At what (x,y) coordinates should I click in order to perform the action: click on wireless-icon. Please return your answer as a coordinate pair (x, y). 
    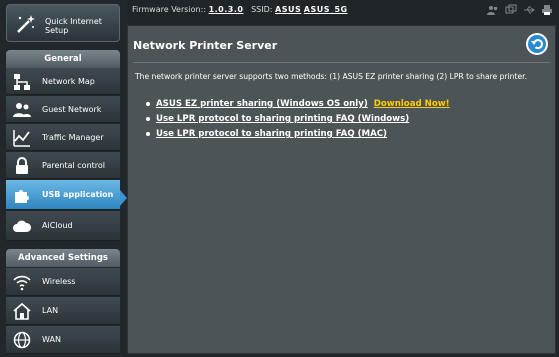
    Looking at the image, I should click on (22, 283).